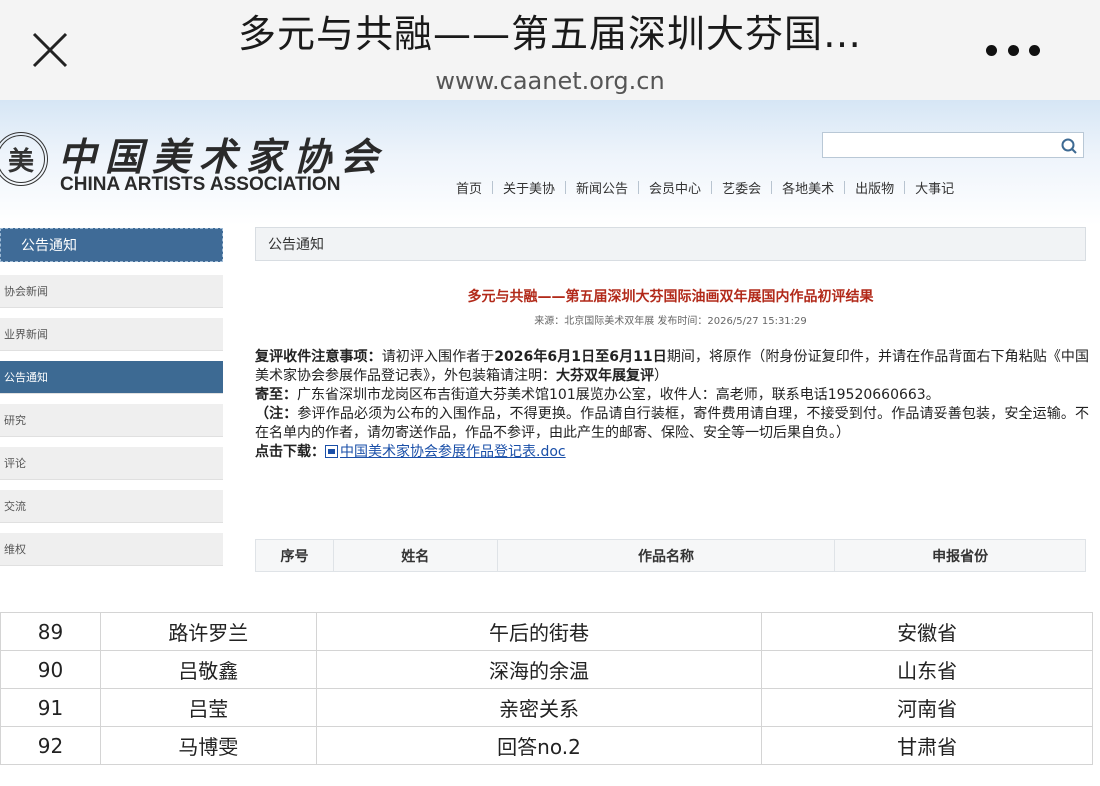  Describe the element at coordinates (741, 187) in the screenshot. I see `nav-art-committee: 艺委会` at that location.